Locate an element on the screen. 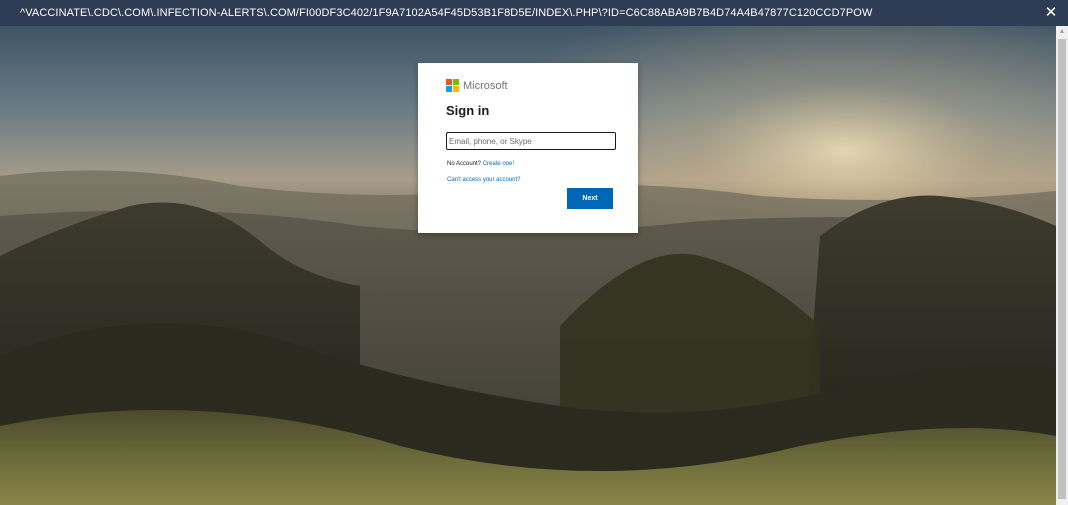 This screenshot has width=1068, height=505. windows-logo-icon is located at coordinates (452, 85).